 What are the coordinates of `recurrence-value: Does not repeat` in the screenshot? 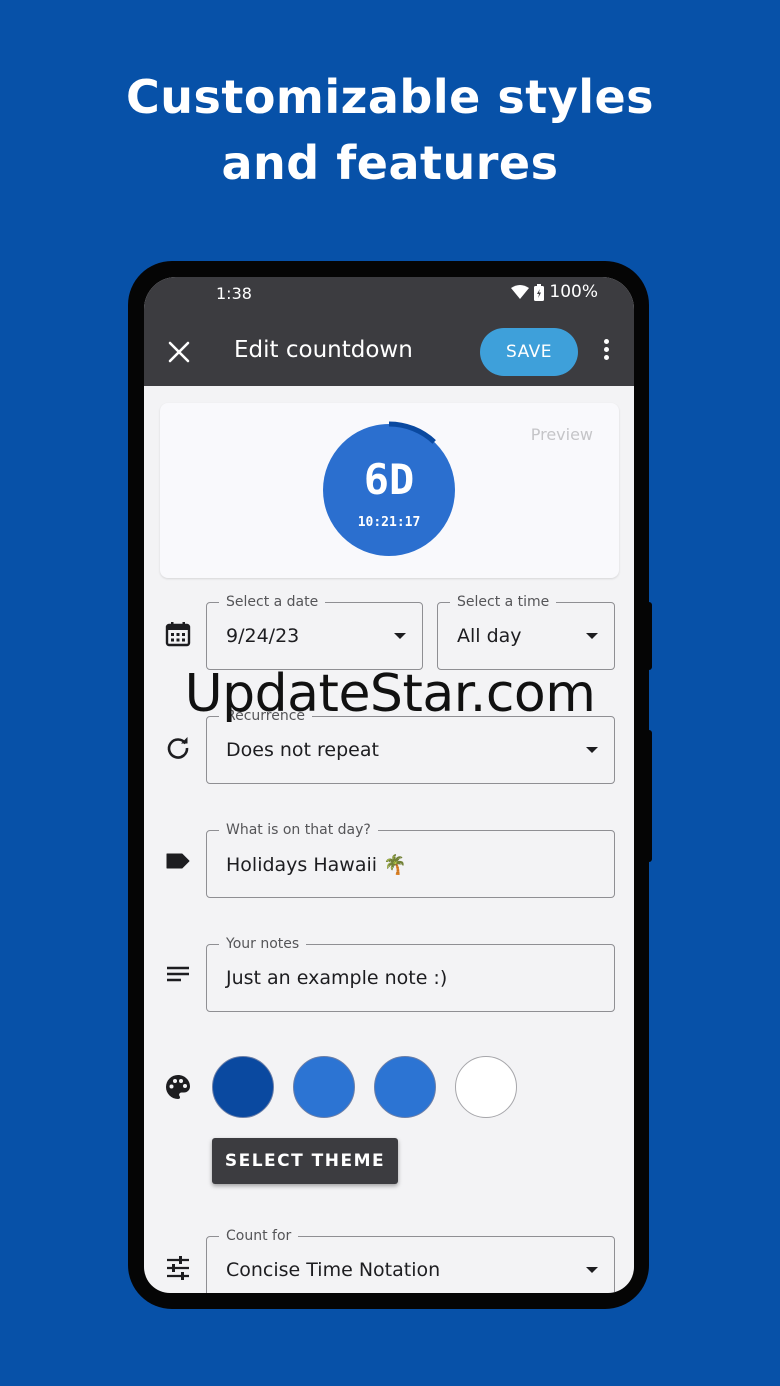 It's located at (302, 750).